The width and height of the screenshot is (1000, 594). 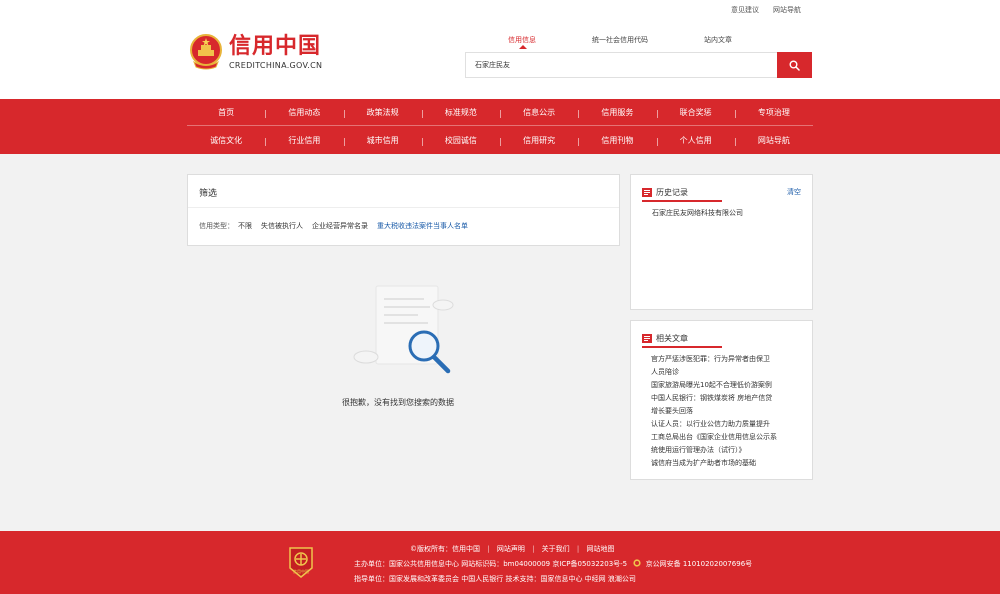 What do you see at coordinates (382, 112) in the screenshot?
I see `nav-policies: 政策法规` at bounding box center [382, 112].